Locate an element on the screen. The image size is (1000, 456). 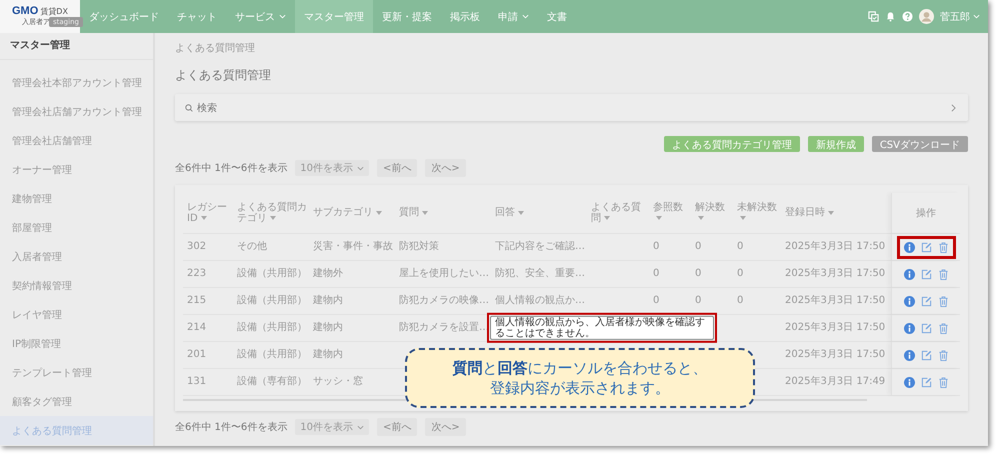
column-header: サブカテゴリ is located at coordinates (354, 213).